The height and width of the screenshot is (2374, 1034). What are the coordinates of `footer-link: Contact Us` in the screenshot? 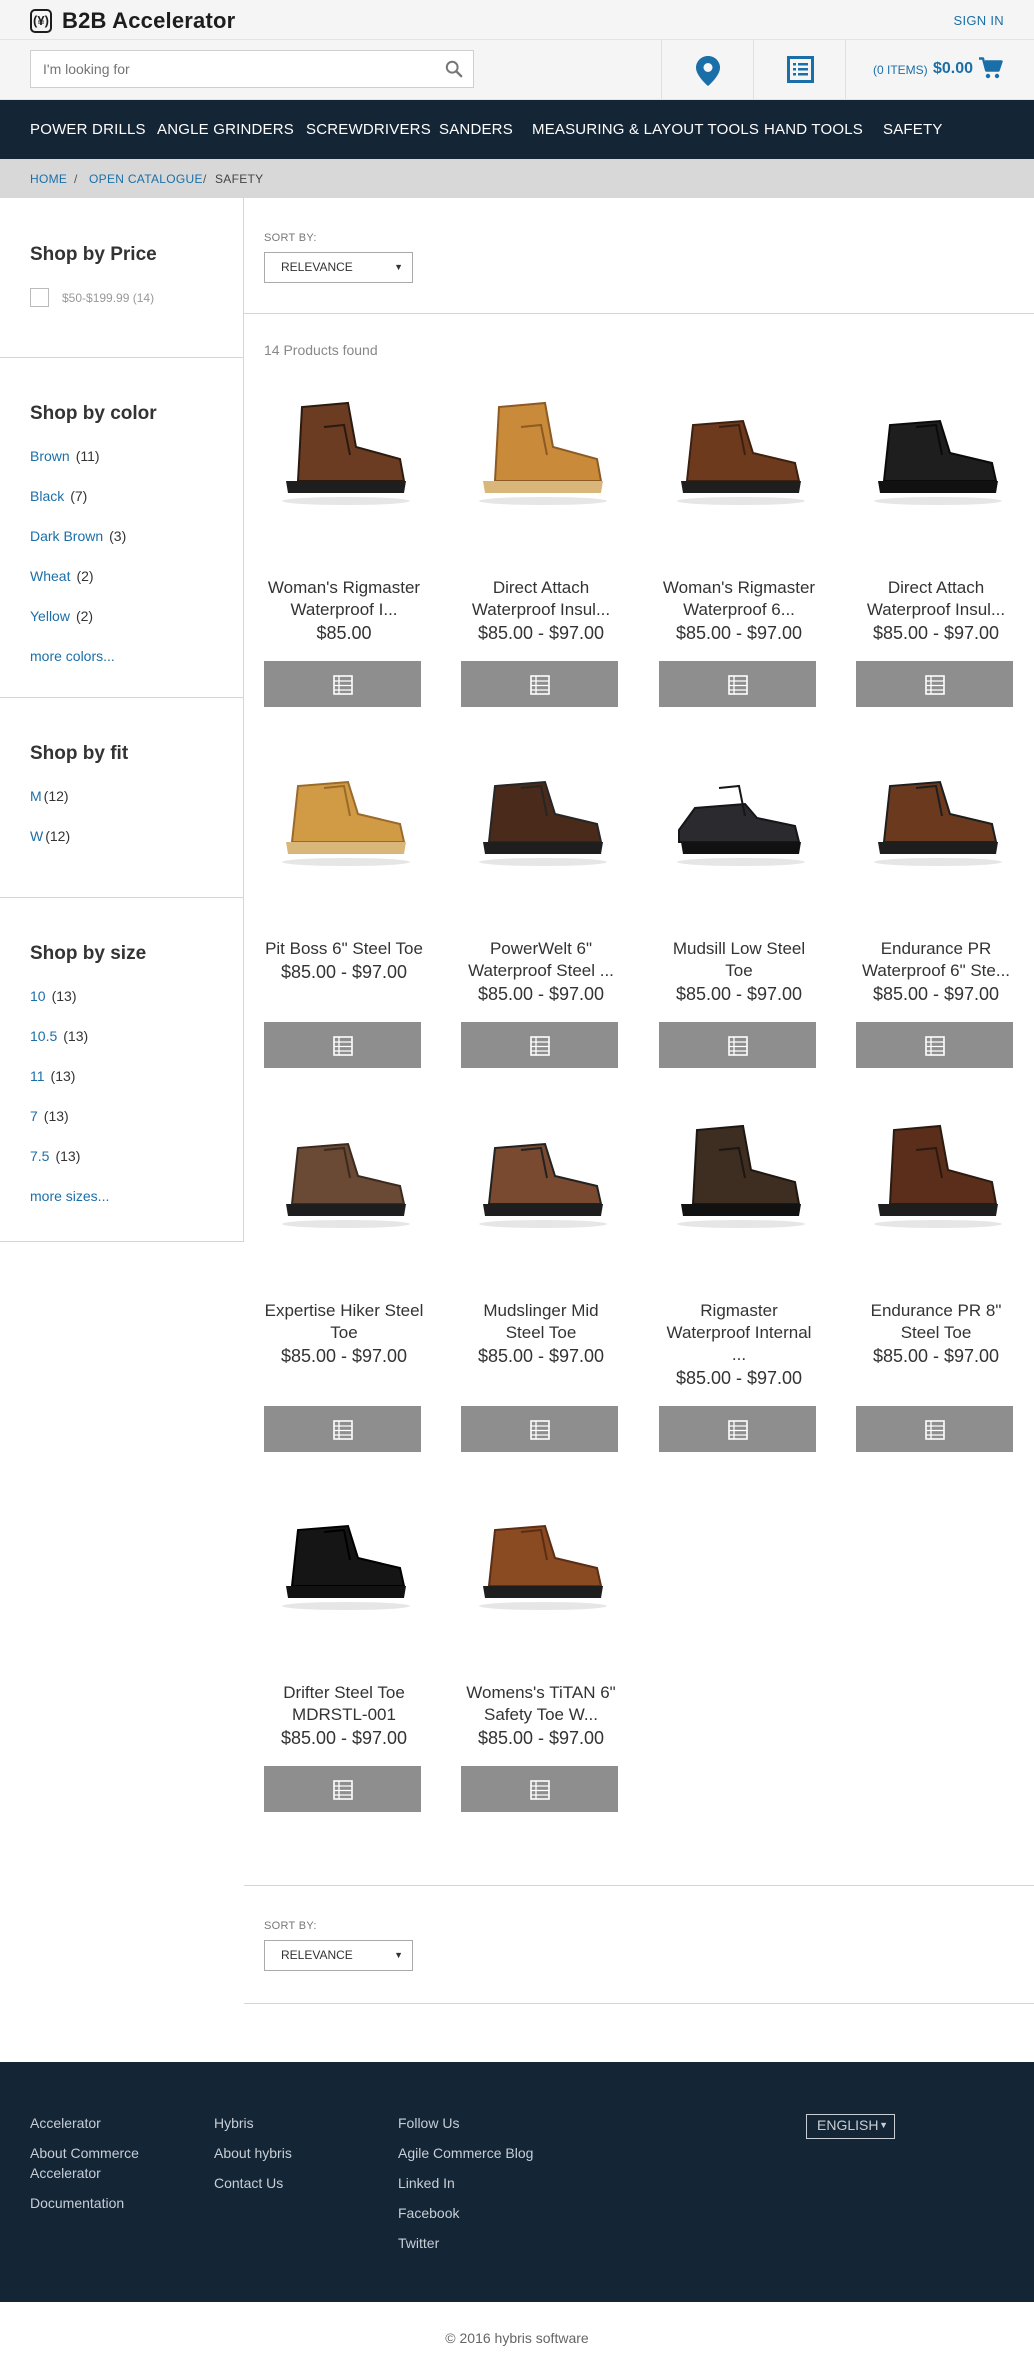 It's located at (248, 2183).